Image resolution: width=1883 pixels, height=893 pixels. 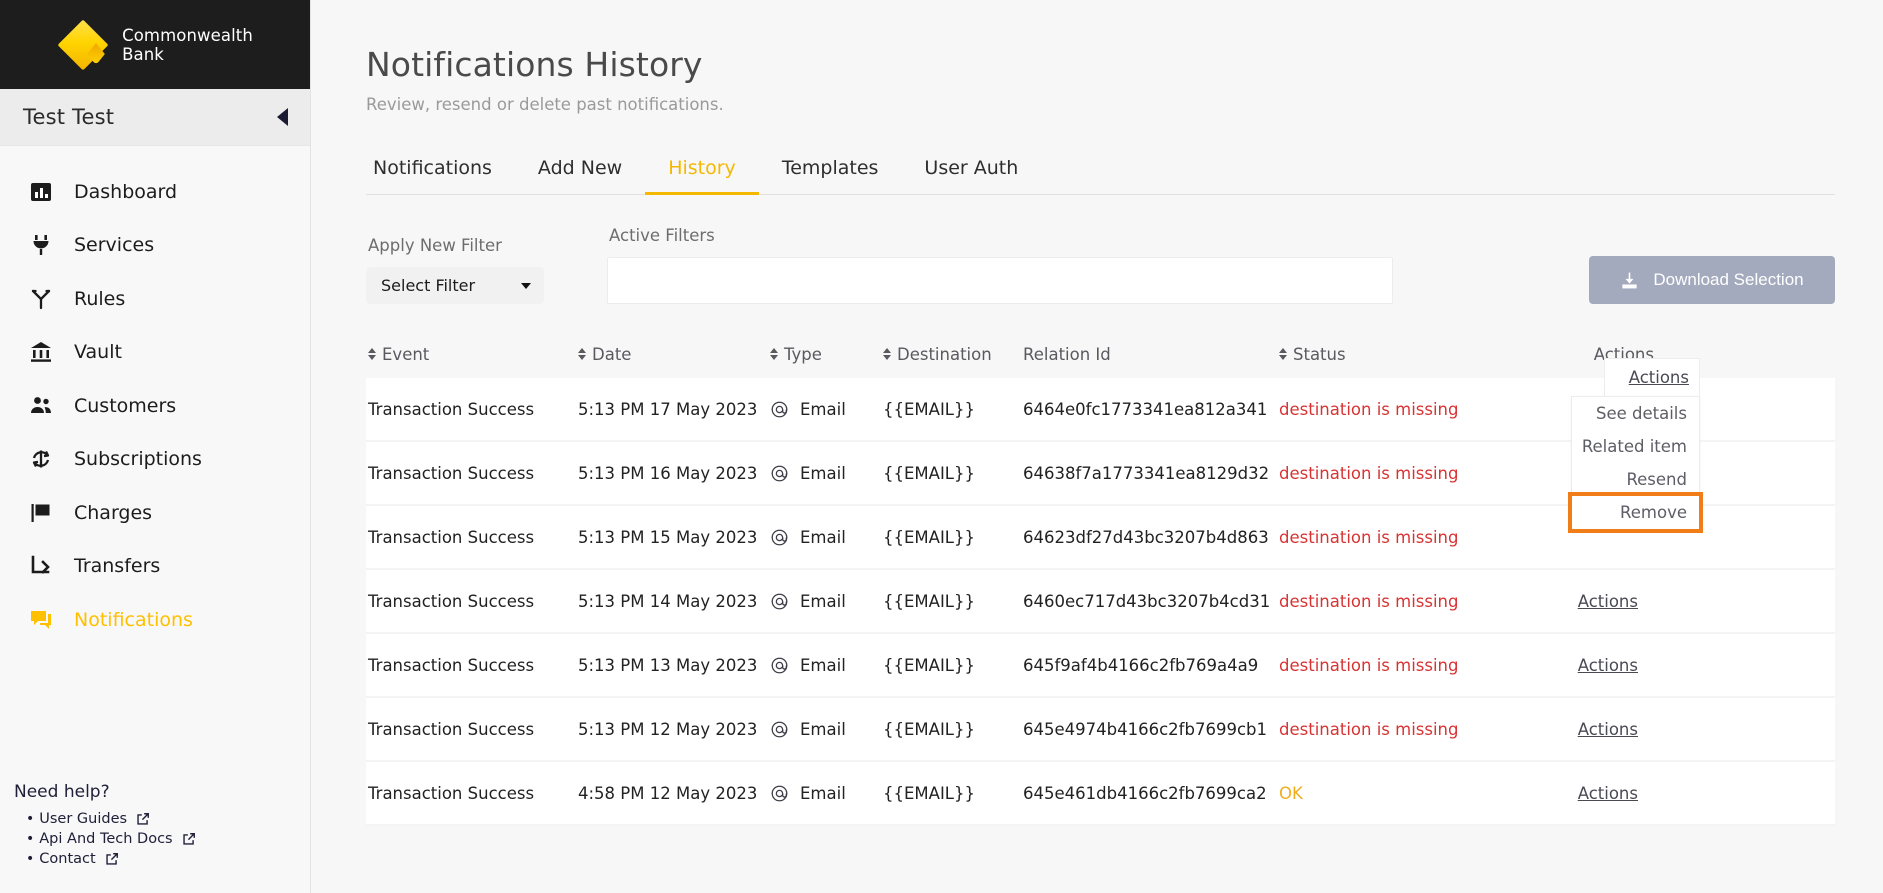 I want to click on select-filter-dropdown: Select Filter, so click(x=455, y=285).